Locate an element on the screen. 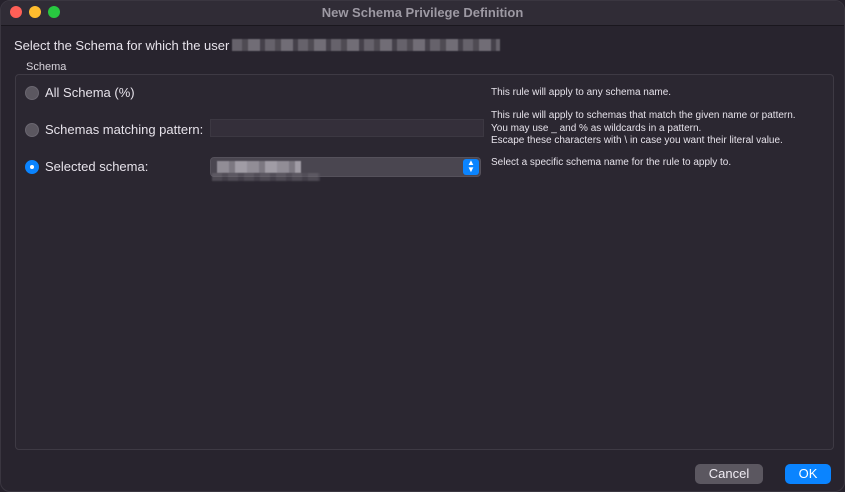 The image size is (845, 492). redacted-schema-name-overflow is located at coordinates (266, 177).